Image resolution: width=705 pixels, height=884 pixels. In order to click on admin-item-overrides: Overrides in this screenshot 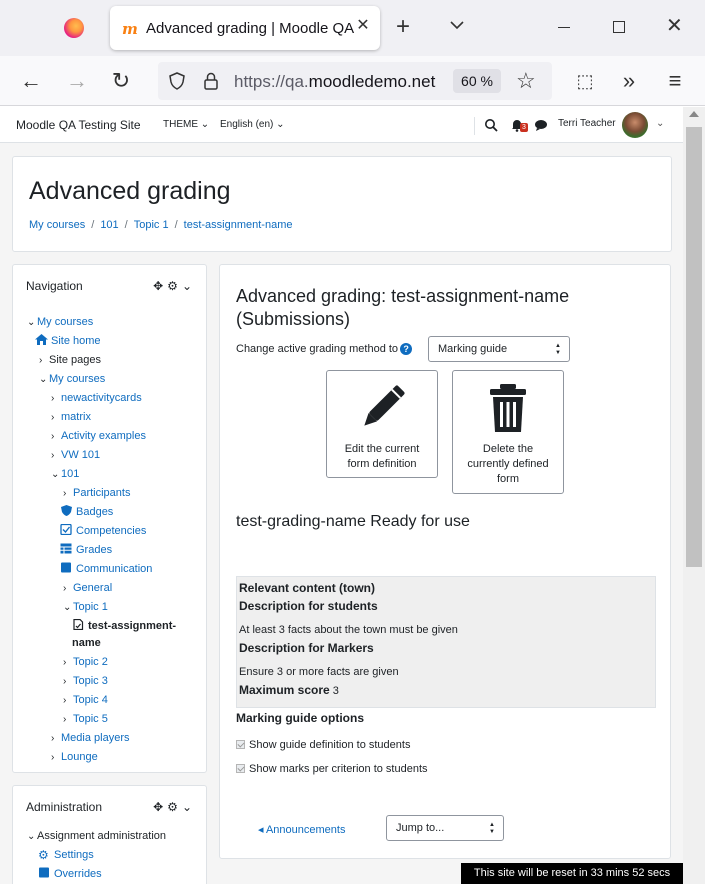, I will do `click(70, 874)`.